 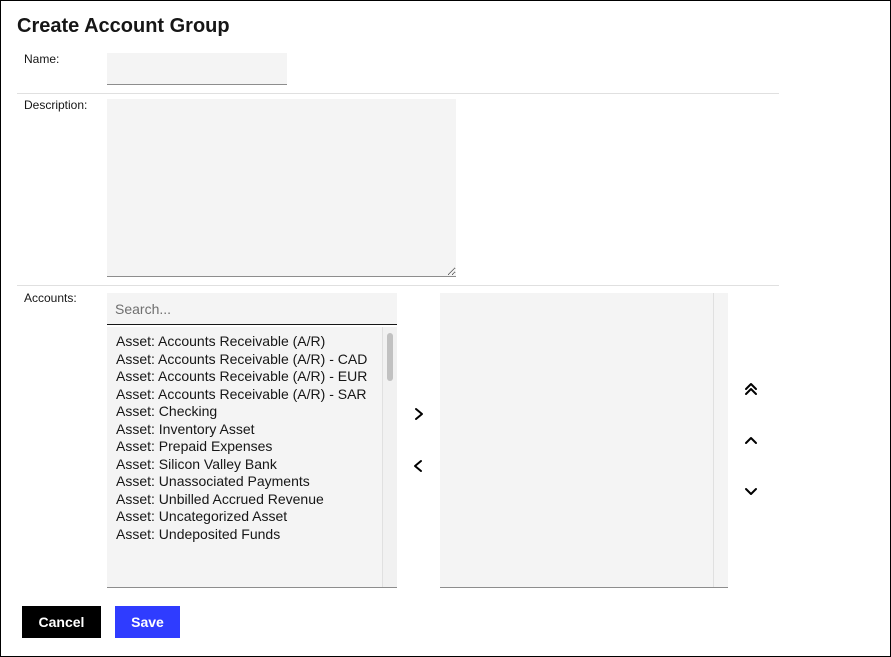 I want to click on account-list-item: Asset: Accounts Receivable (A/R) - CAD, so click(x=247, y=360).